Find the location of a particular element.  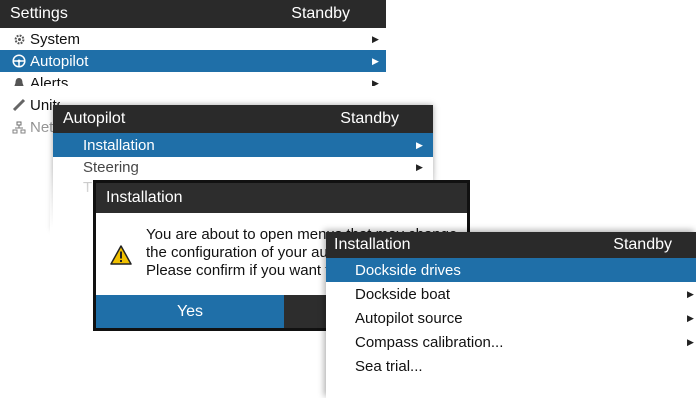

settings-item-autopilot: Autopilot ▶ is located at coordinates (193, 61).